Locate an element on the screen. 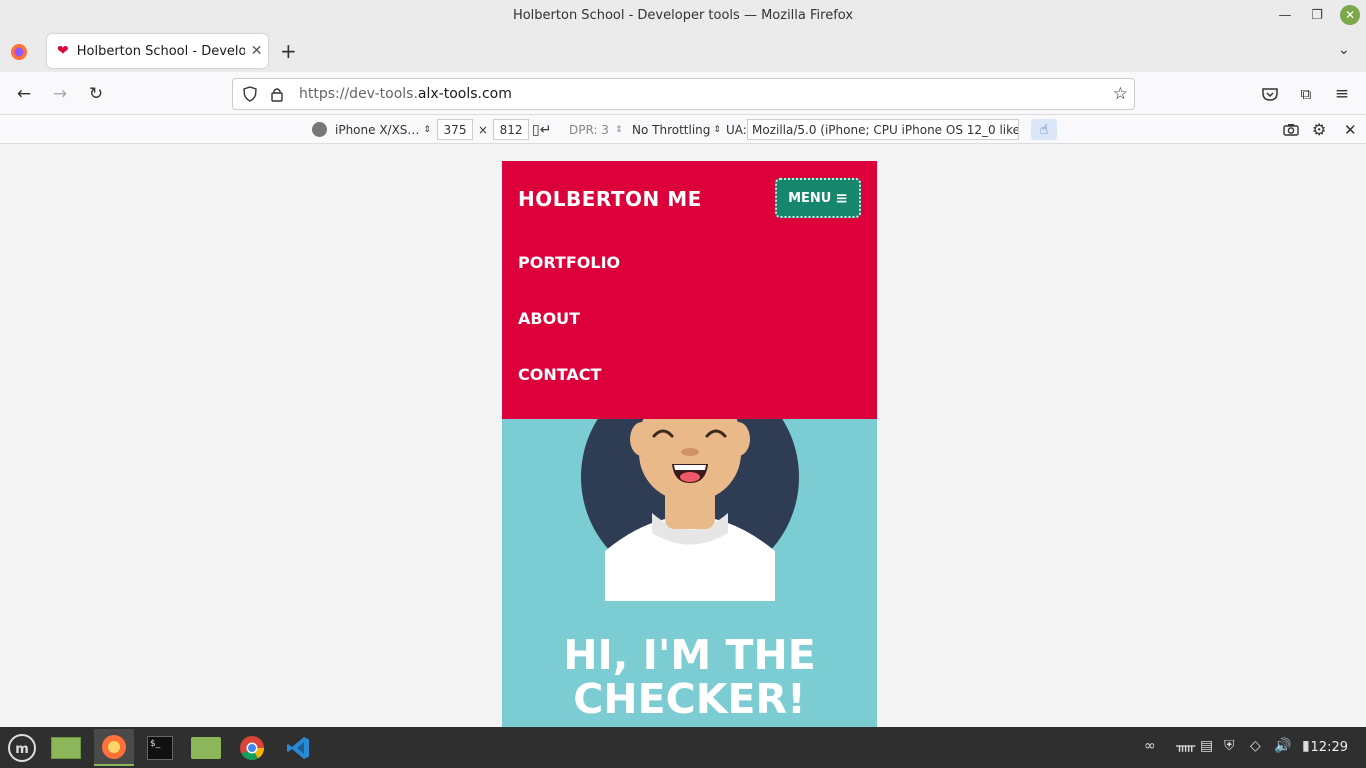 The width and height of the screenshot is (1366, 768). app-menu-icon: ≡ is located at coordinates (1342, 94).